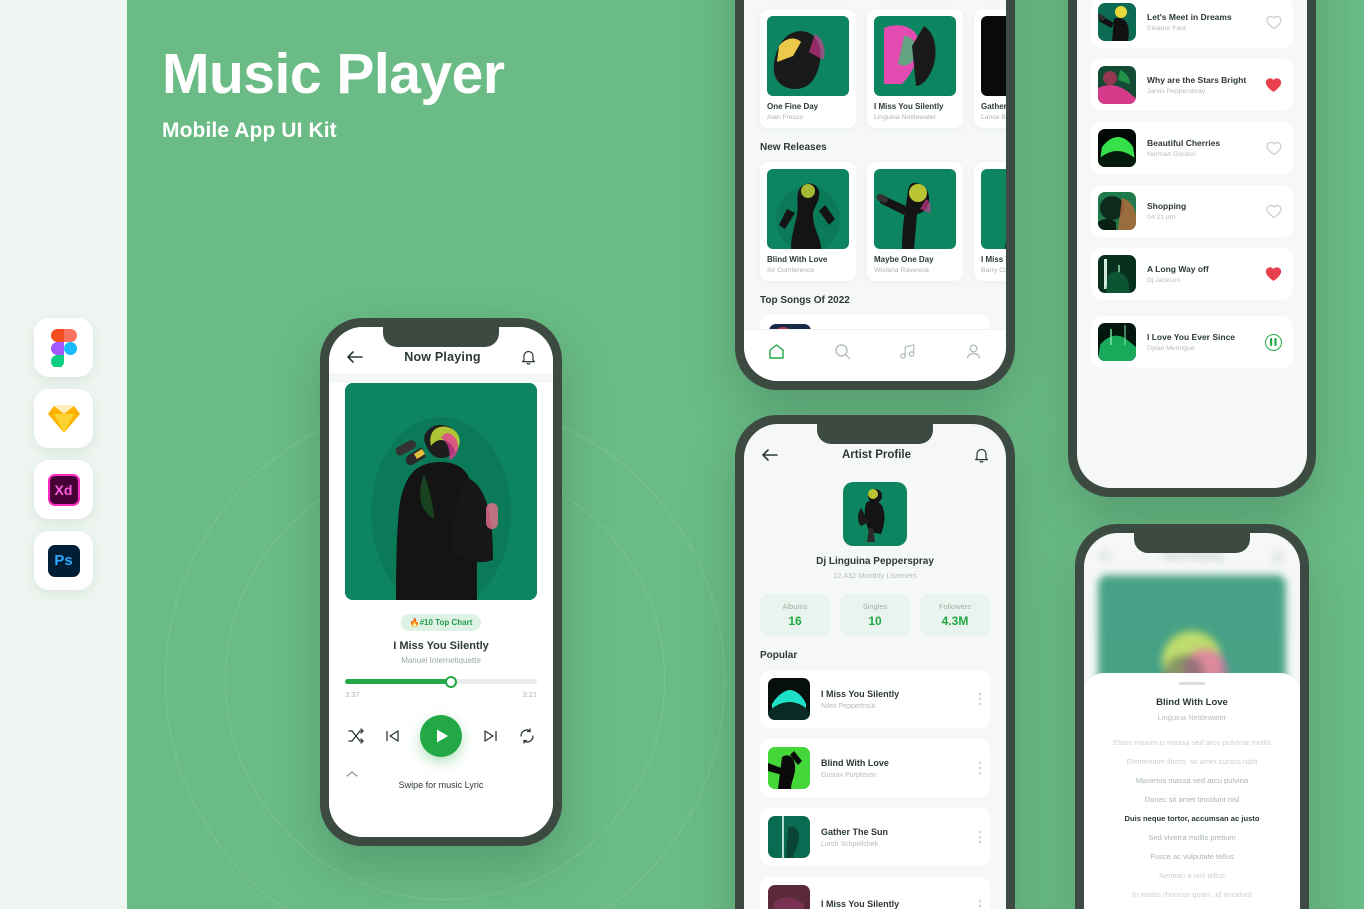 This screenshot has width=1364, height=909. Describe the element at coordinates (392, 736) in the screenshot. I see `previous-icon` at that location.